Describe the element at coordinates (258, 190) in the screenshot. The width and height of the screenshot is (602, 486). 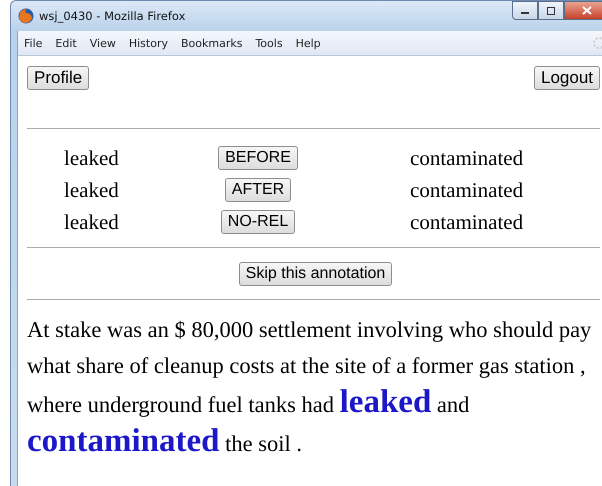
I see `relation-button: AFTER` at that location.